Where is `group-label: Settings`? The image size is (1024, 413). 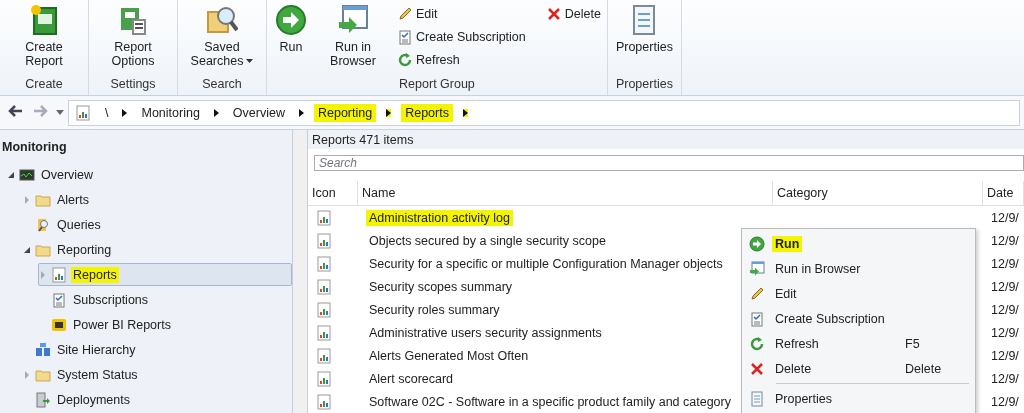
group-label: Settings is located at coordinates (133, 84).